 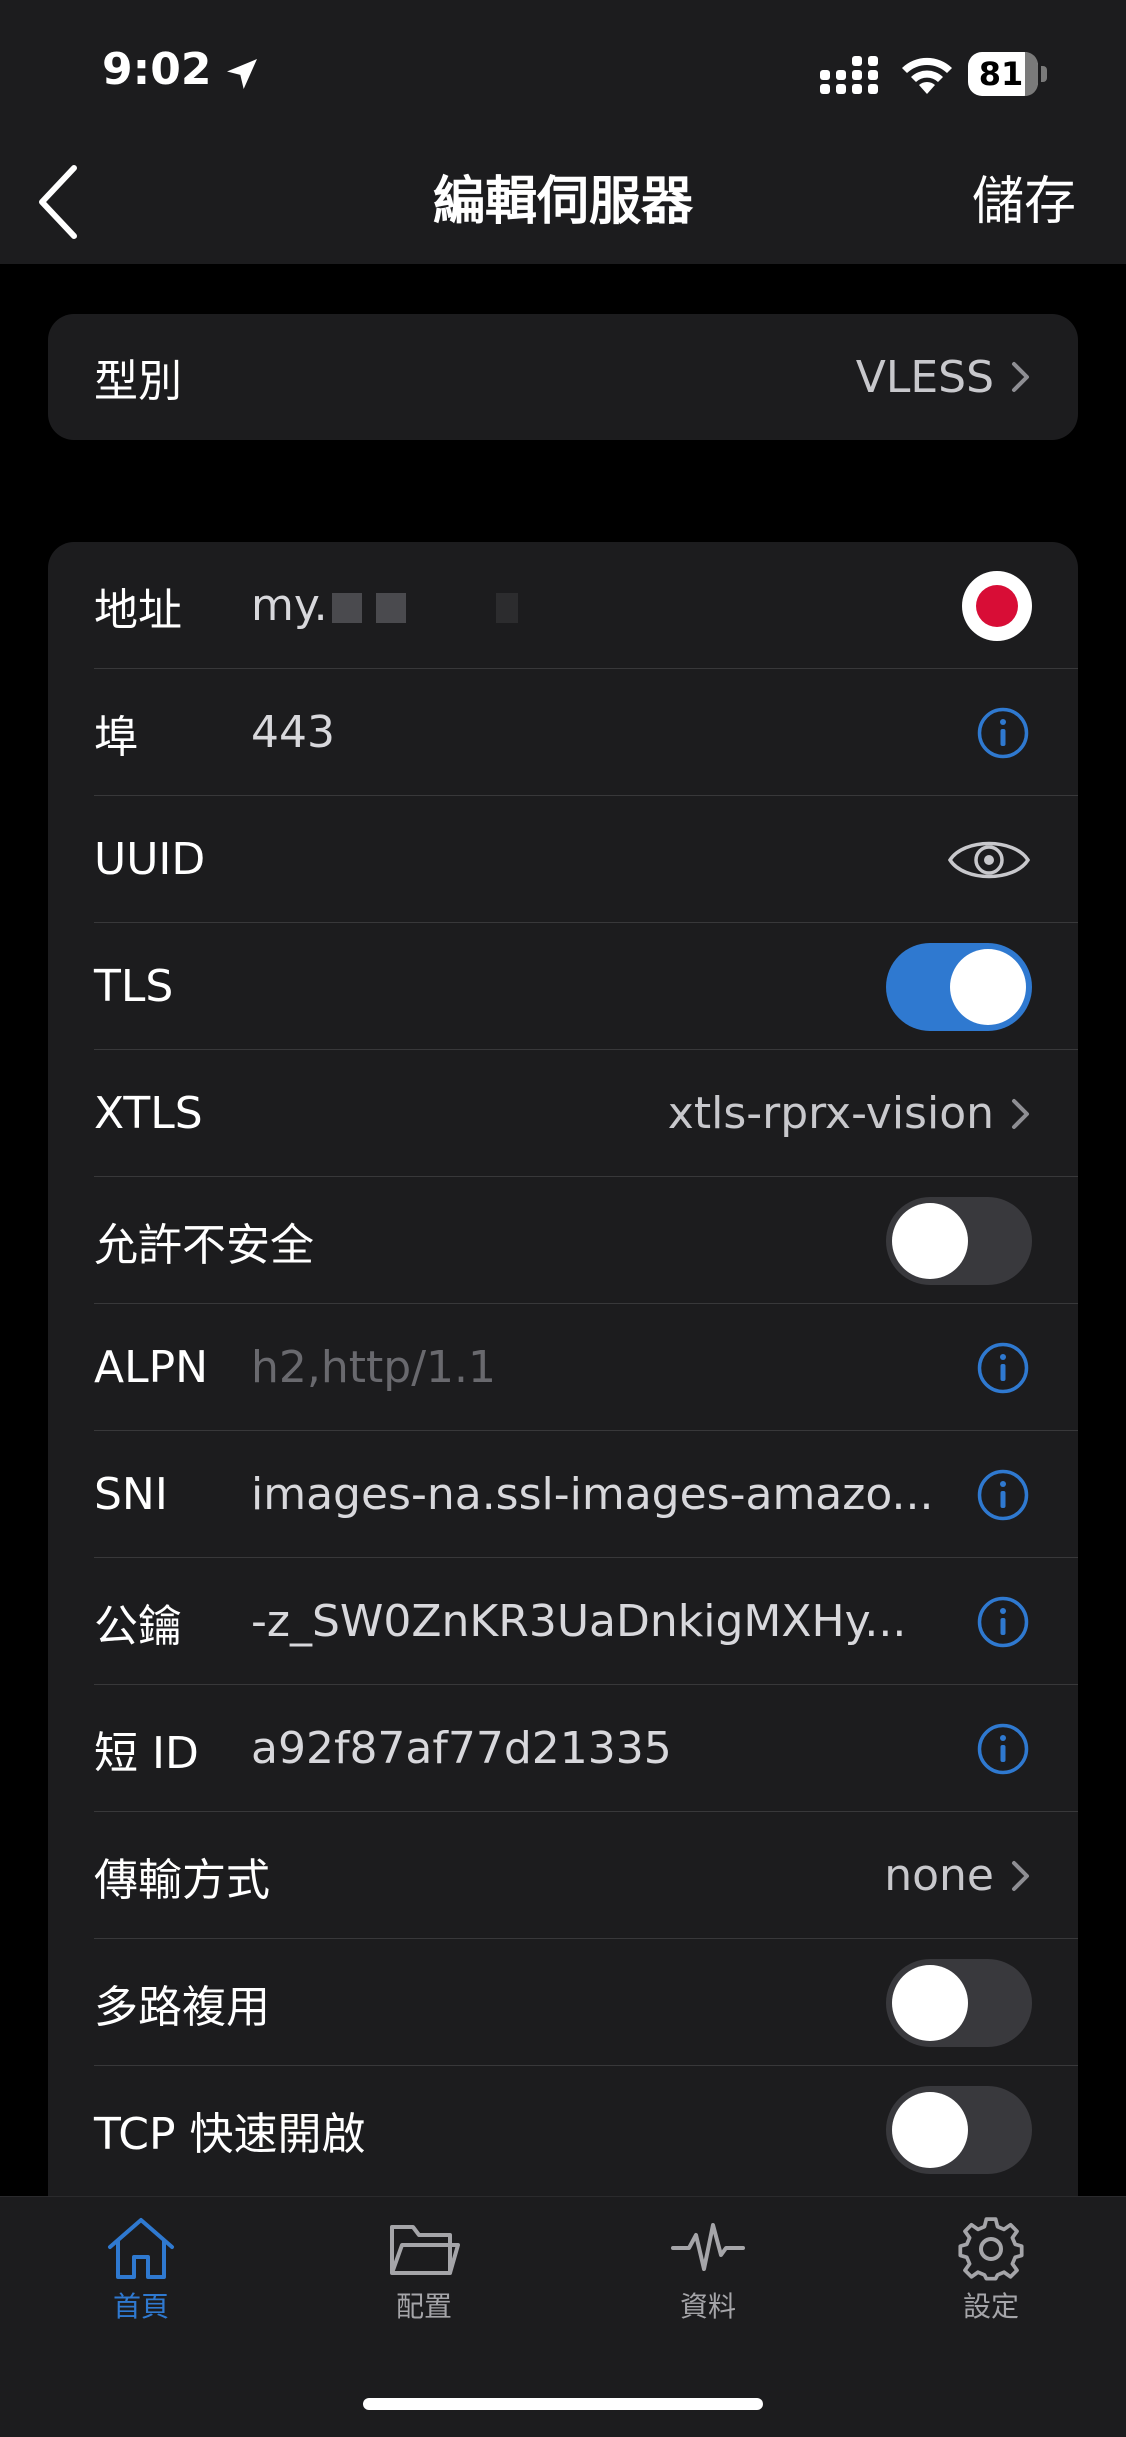 I want to click on record-dot-icon, so click(x=997, y=605).